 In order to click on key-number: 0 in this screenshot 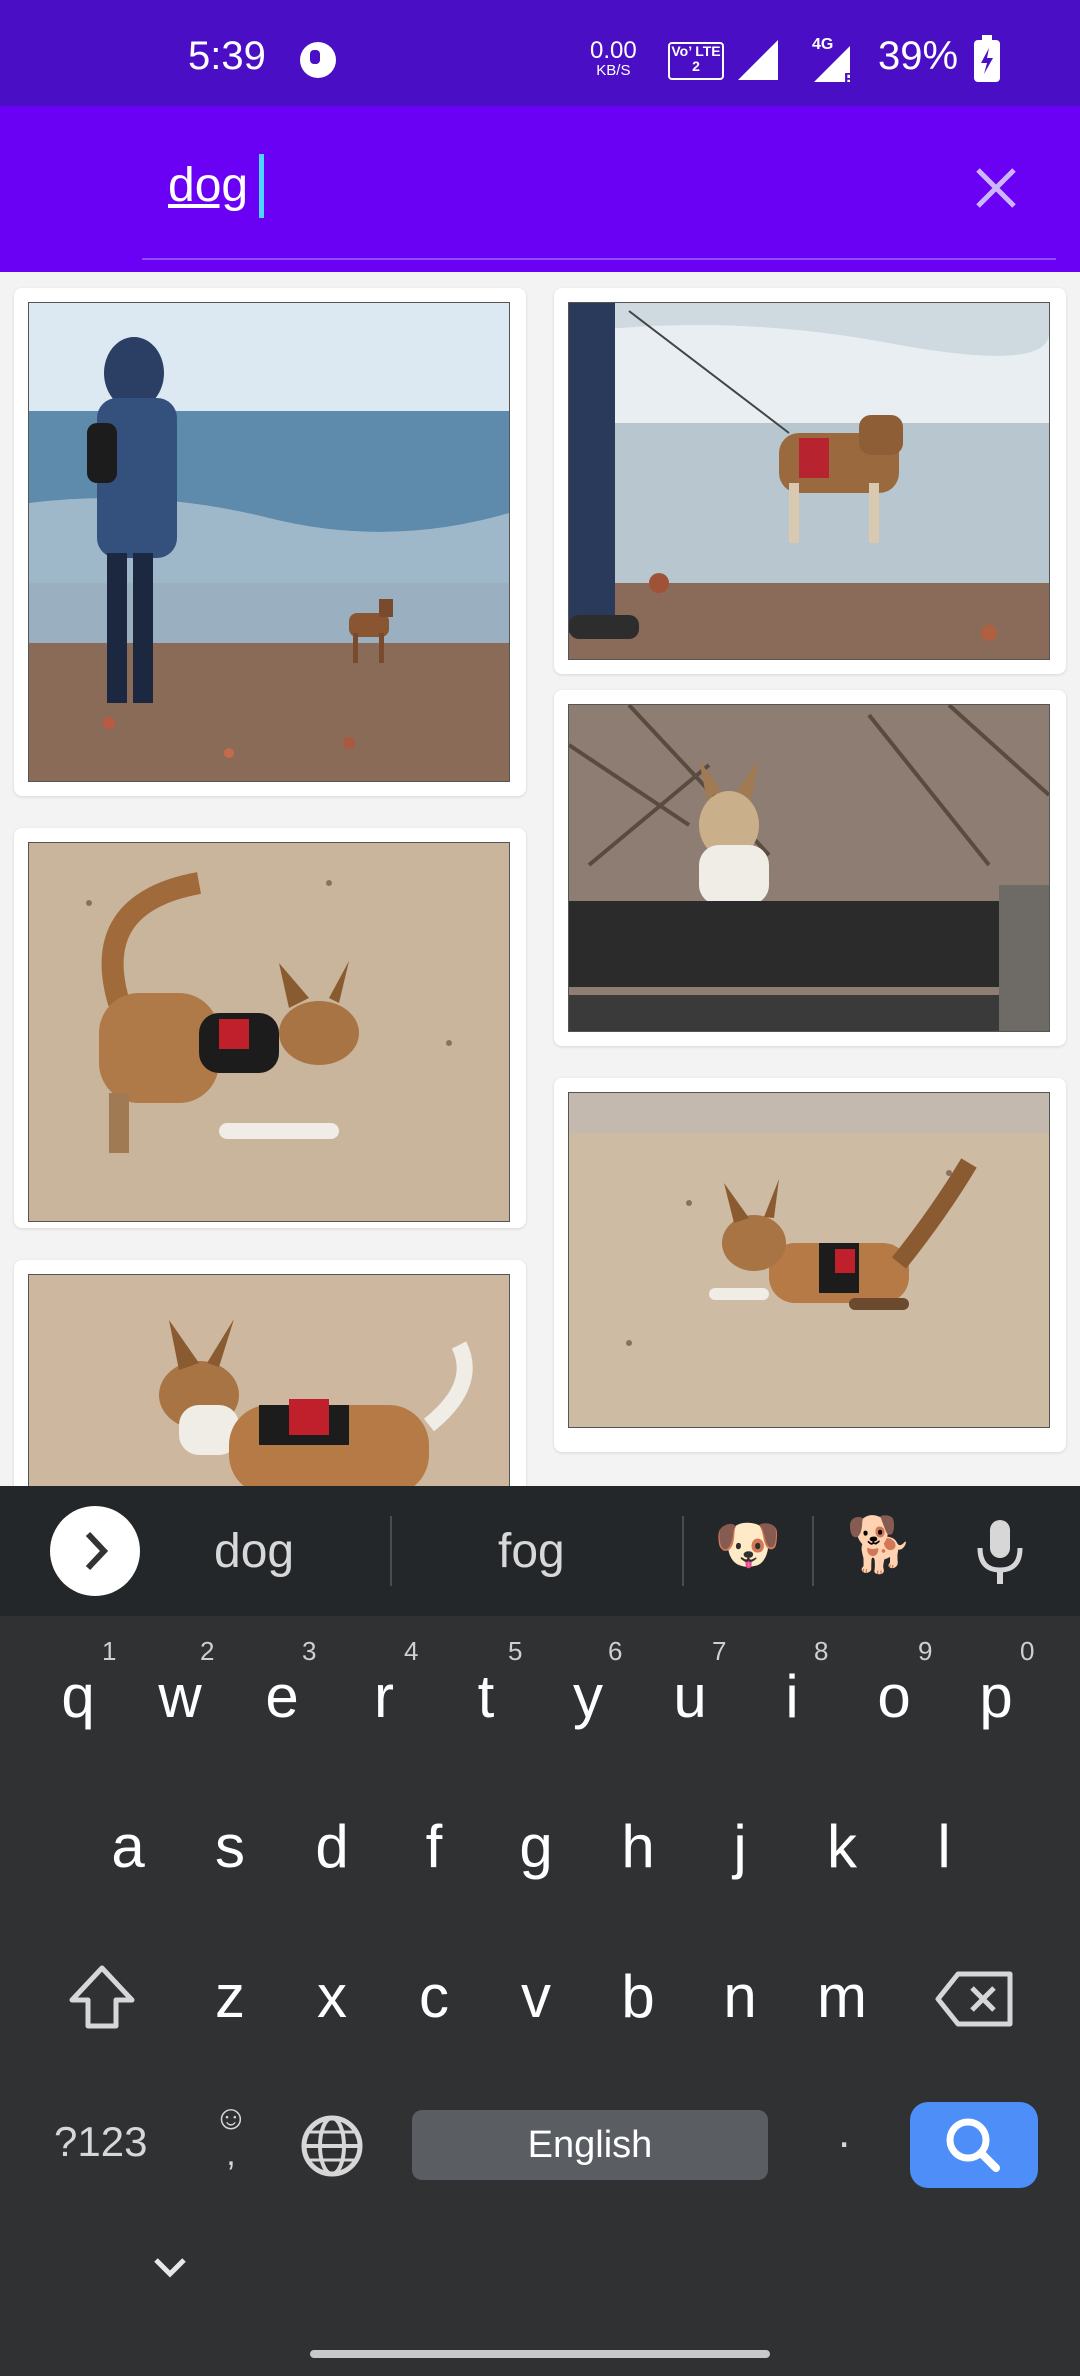, I will do `click(1027, 1651)`.